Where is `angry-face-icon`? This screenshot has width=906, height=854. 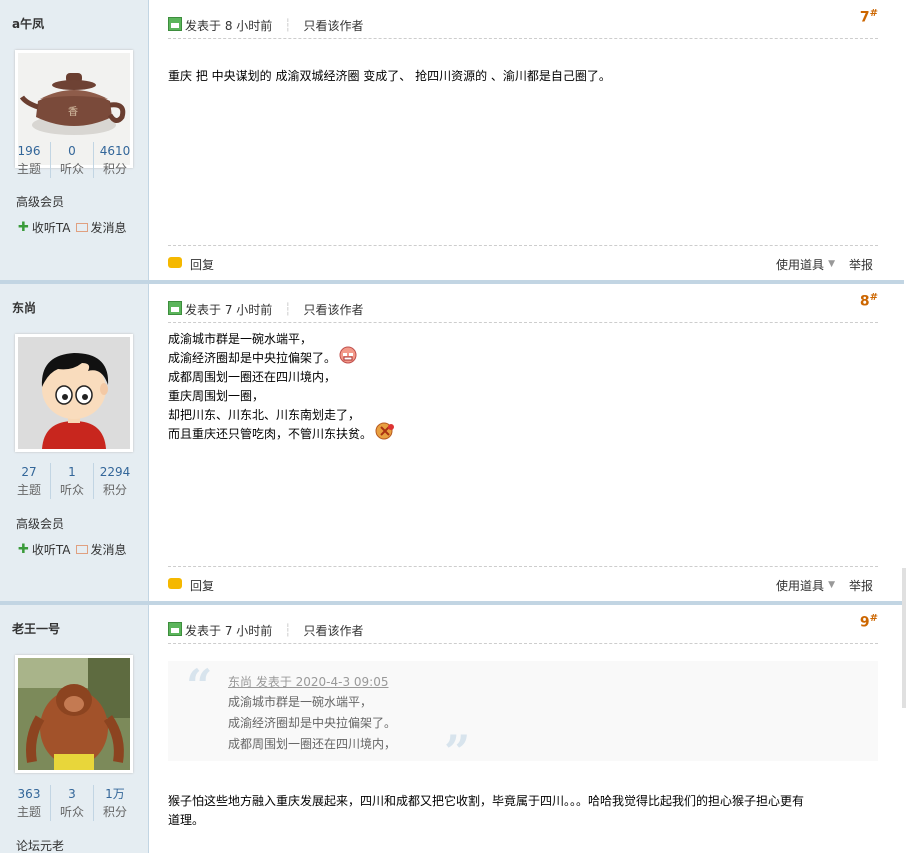 angry-face-icon is located at coordinates (348, 354).